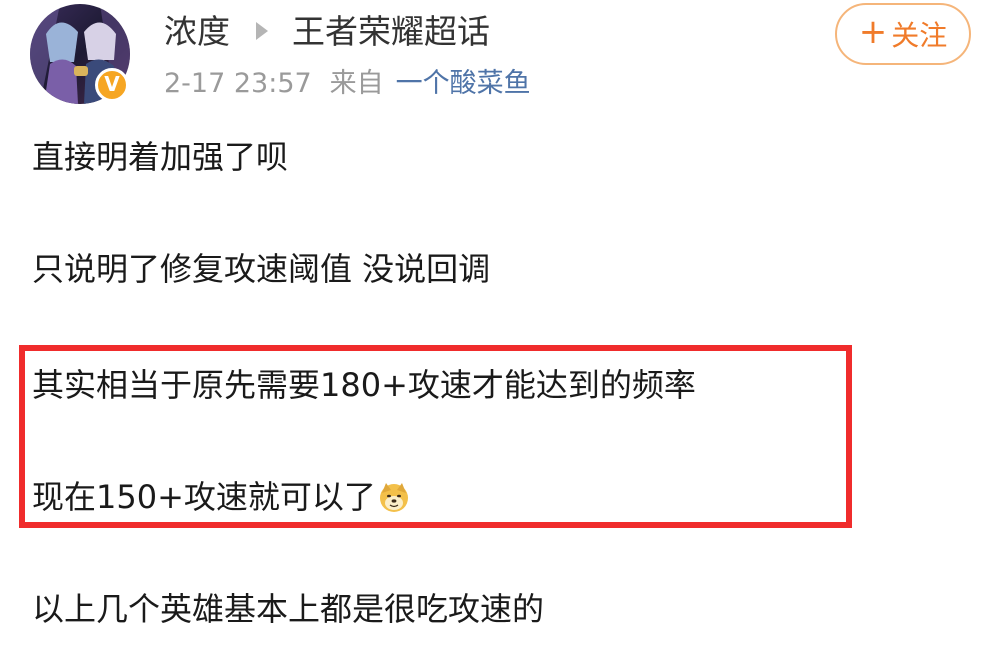 The image size is (1000, 653). I want to click on post-meta: 2-17 23:57 来自 一个酸菜鱼, so click(347, 84).